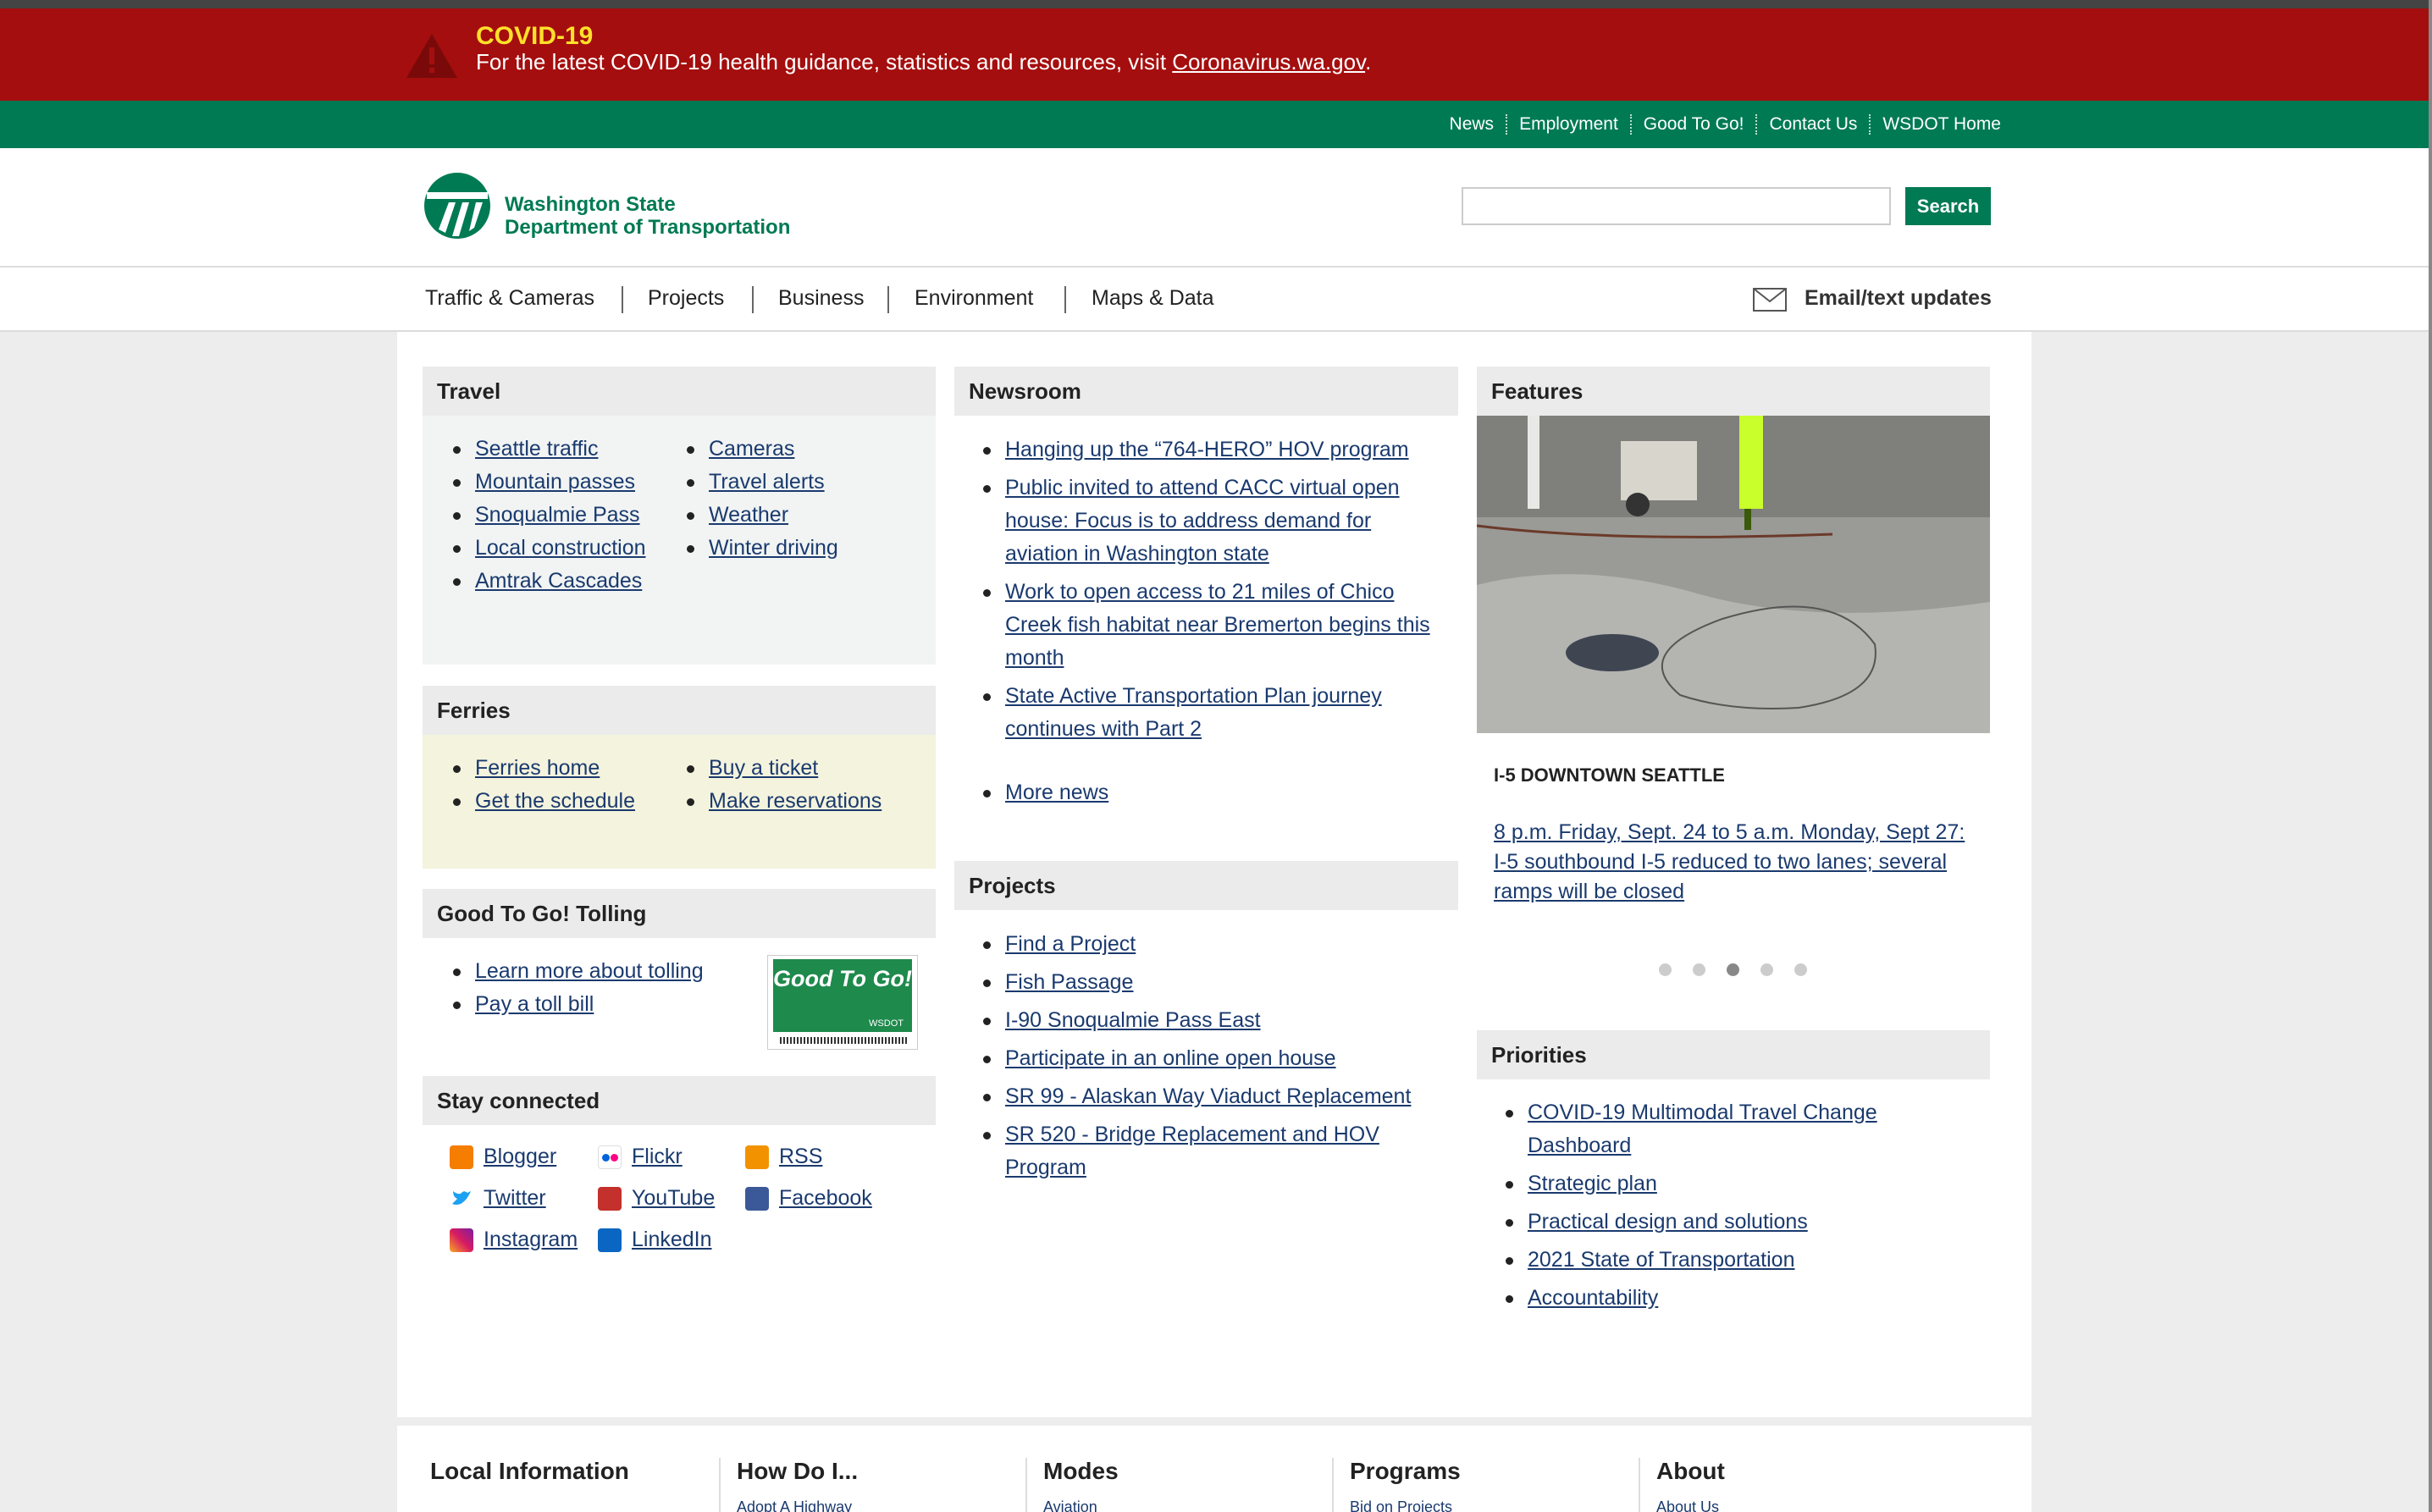 The width and height of the screenshot is (2432, 1512). What do you see at coordinates (1812, 124) in the screenshot?
I see `utility-link-contact-us: Contact Us` at bounding box center [1812, 124].